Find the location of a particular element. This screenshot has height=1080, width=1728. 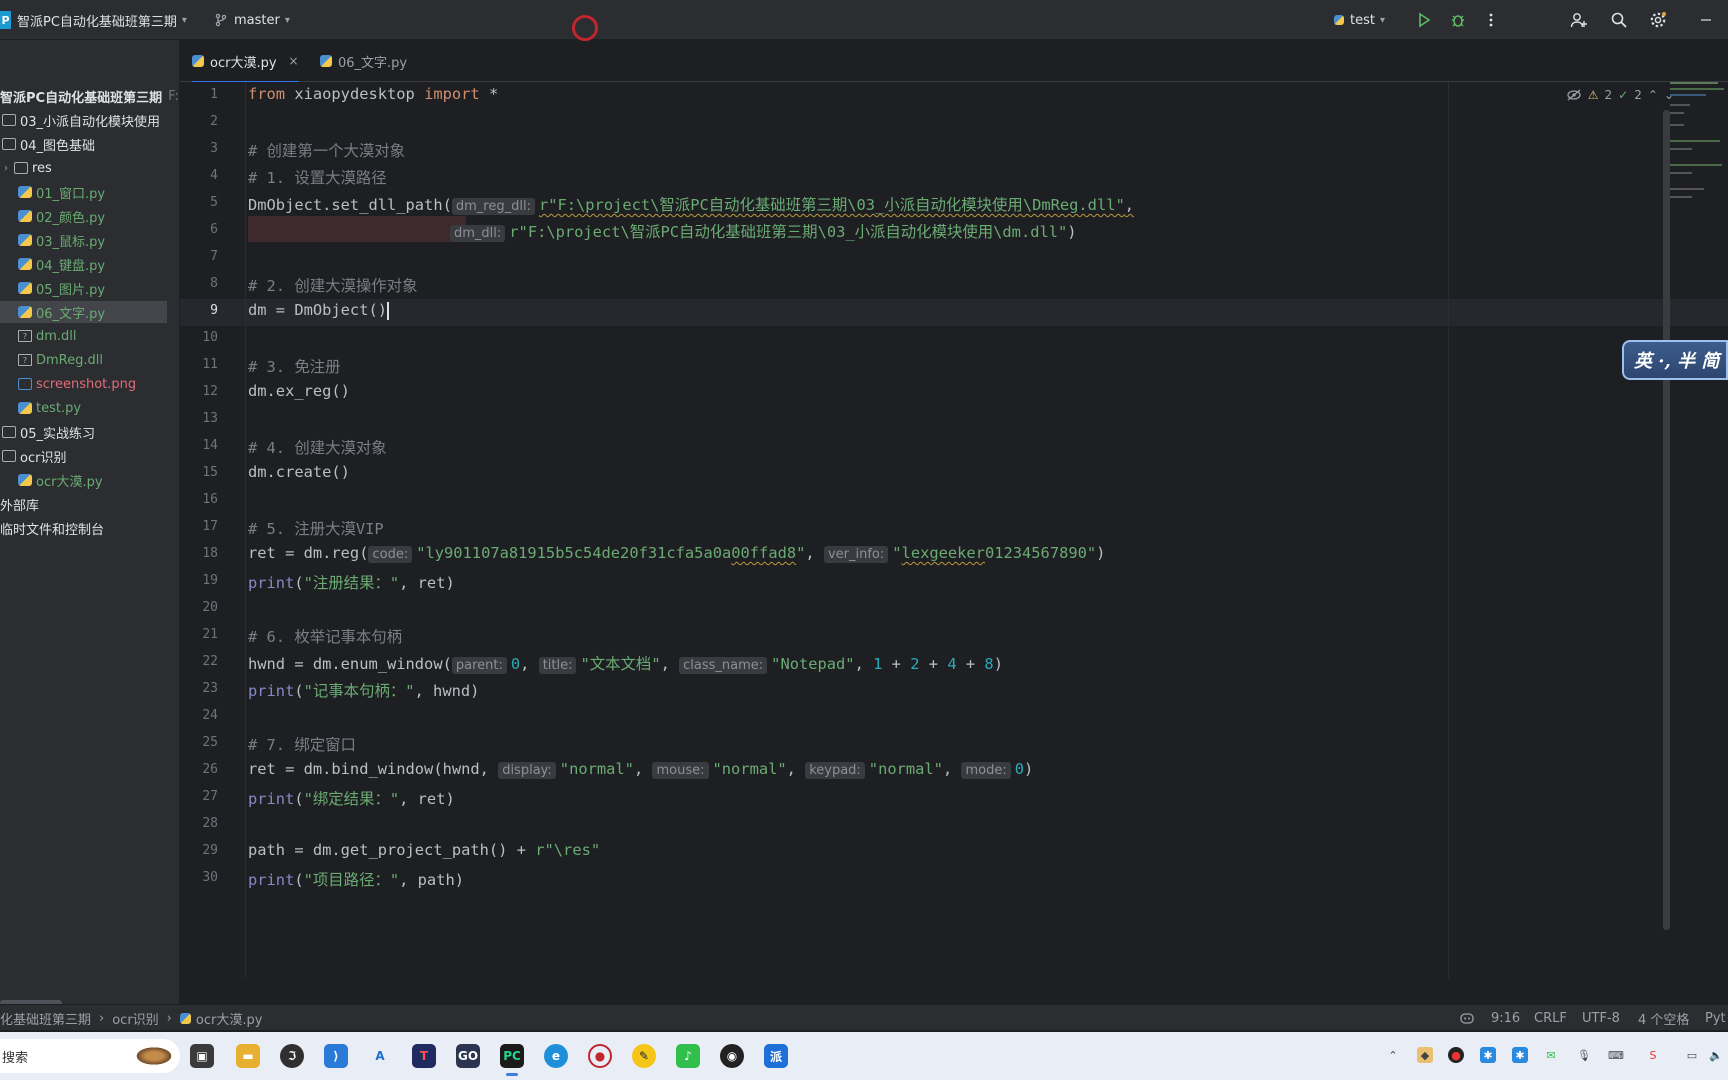

run-icon is located at coordinates (1424, 20).